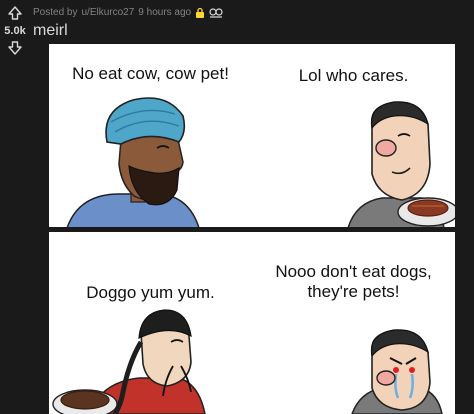  What do you see at coordinates (401, 164) in the screenshot?
I see `smug-man-illustration` at bounding box center [401, 164].